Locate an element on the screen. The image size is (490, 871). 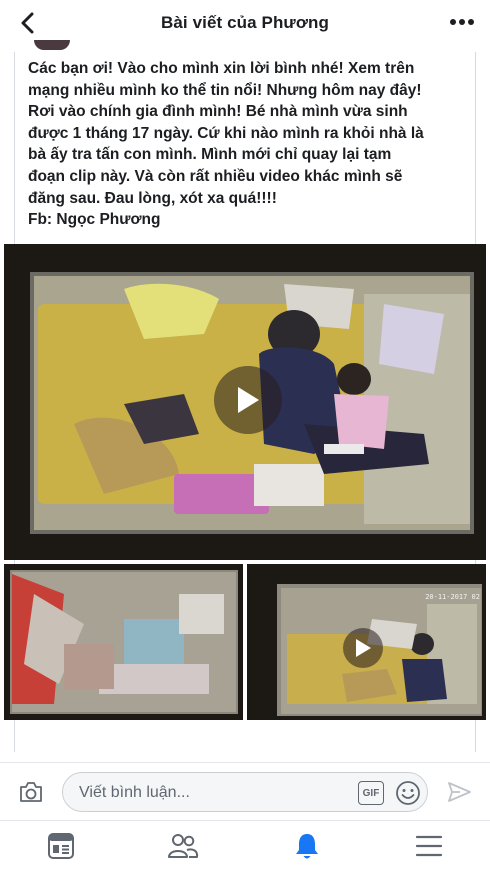
hamburger-menu-icon is located at coordinates (429, 846).